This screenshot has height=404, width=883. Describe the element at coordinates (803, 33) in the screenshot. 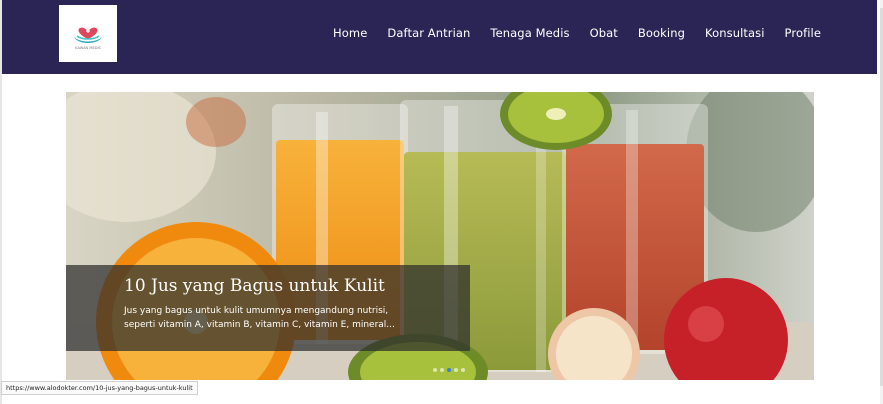

I see `nav-profile: Profile` at that location.